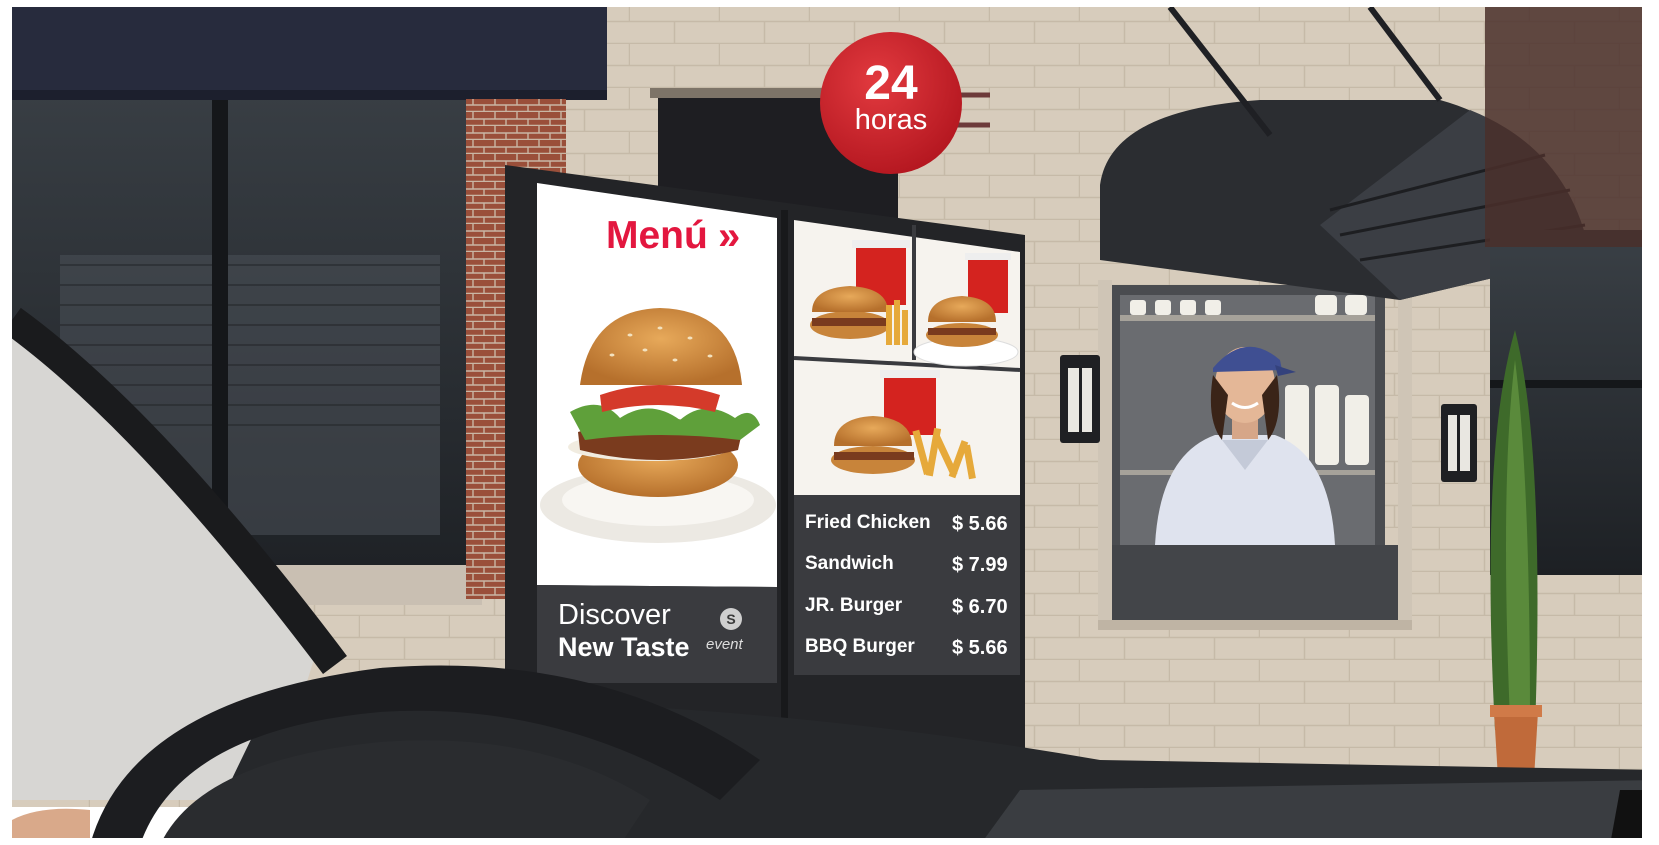  Describe the element at coordinates (657, 634) in the screenshot. I see `promo-panel` at that location.